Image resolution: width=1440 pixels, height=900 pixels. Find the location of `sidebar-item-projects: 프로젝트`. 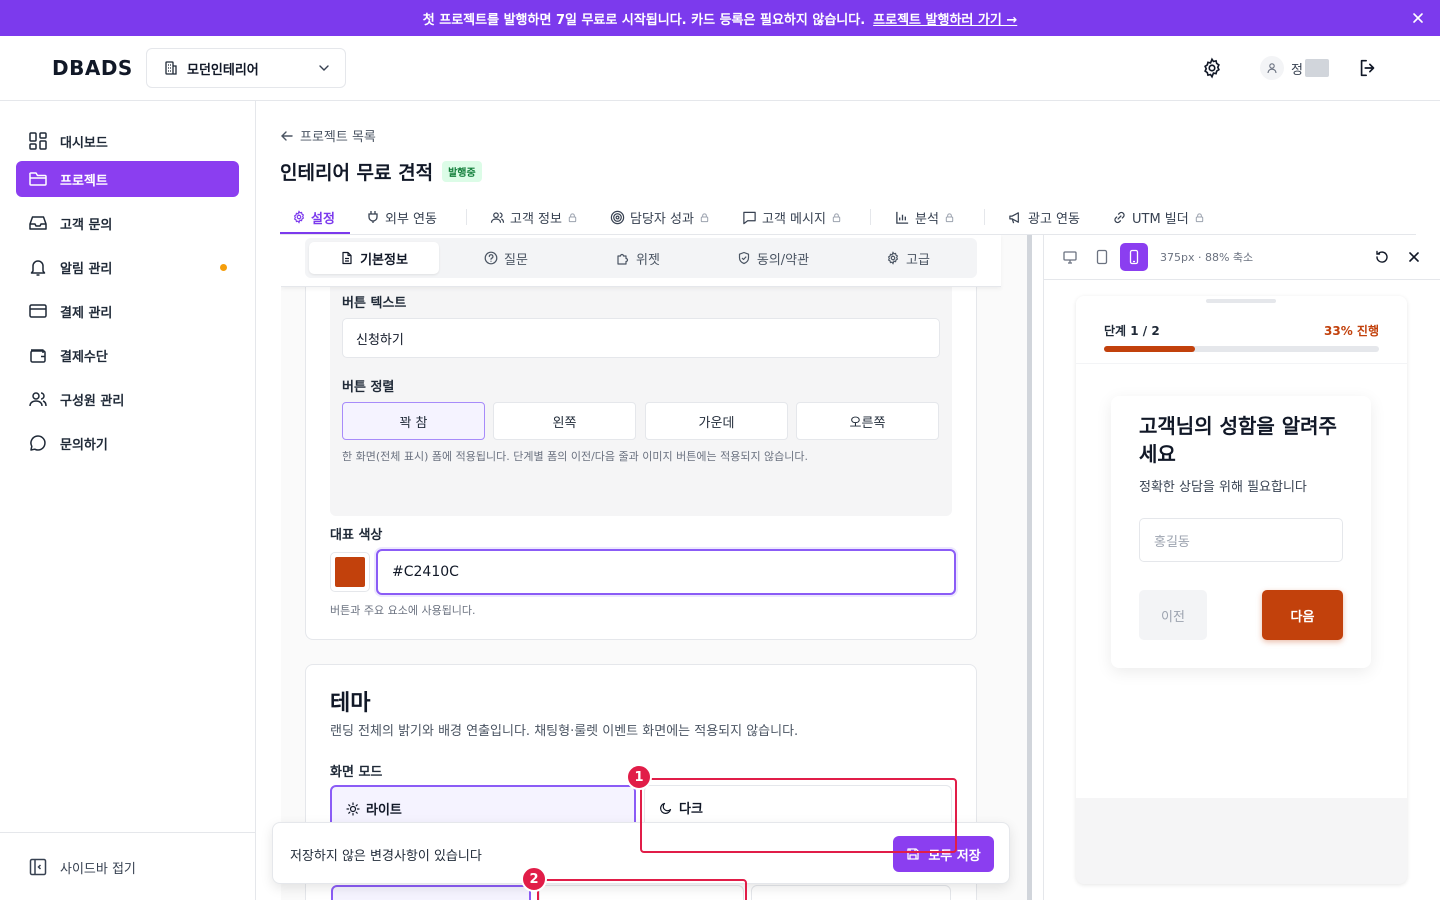

sidebar-item-projects: 프로젝트 is located at coordinates (127, 179).